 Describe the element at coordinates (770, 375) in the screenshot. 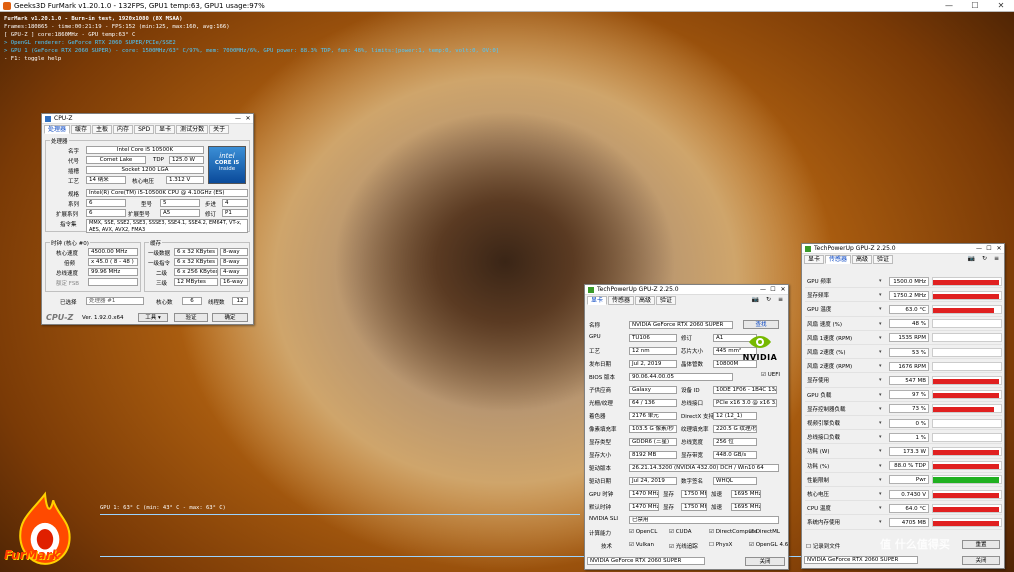

I see `gpuz-uefi-checkbox: ☑ UEFI` at that location.